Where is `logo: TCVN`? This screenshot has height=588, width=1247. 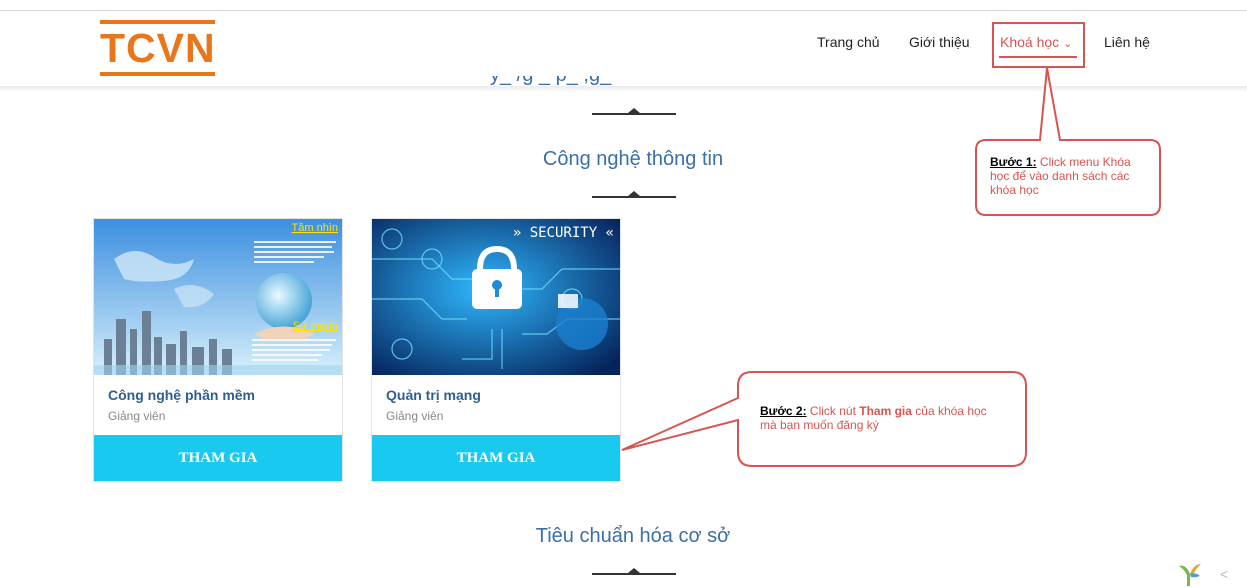
logo: TCVN is located at coordinates (157, 48).